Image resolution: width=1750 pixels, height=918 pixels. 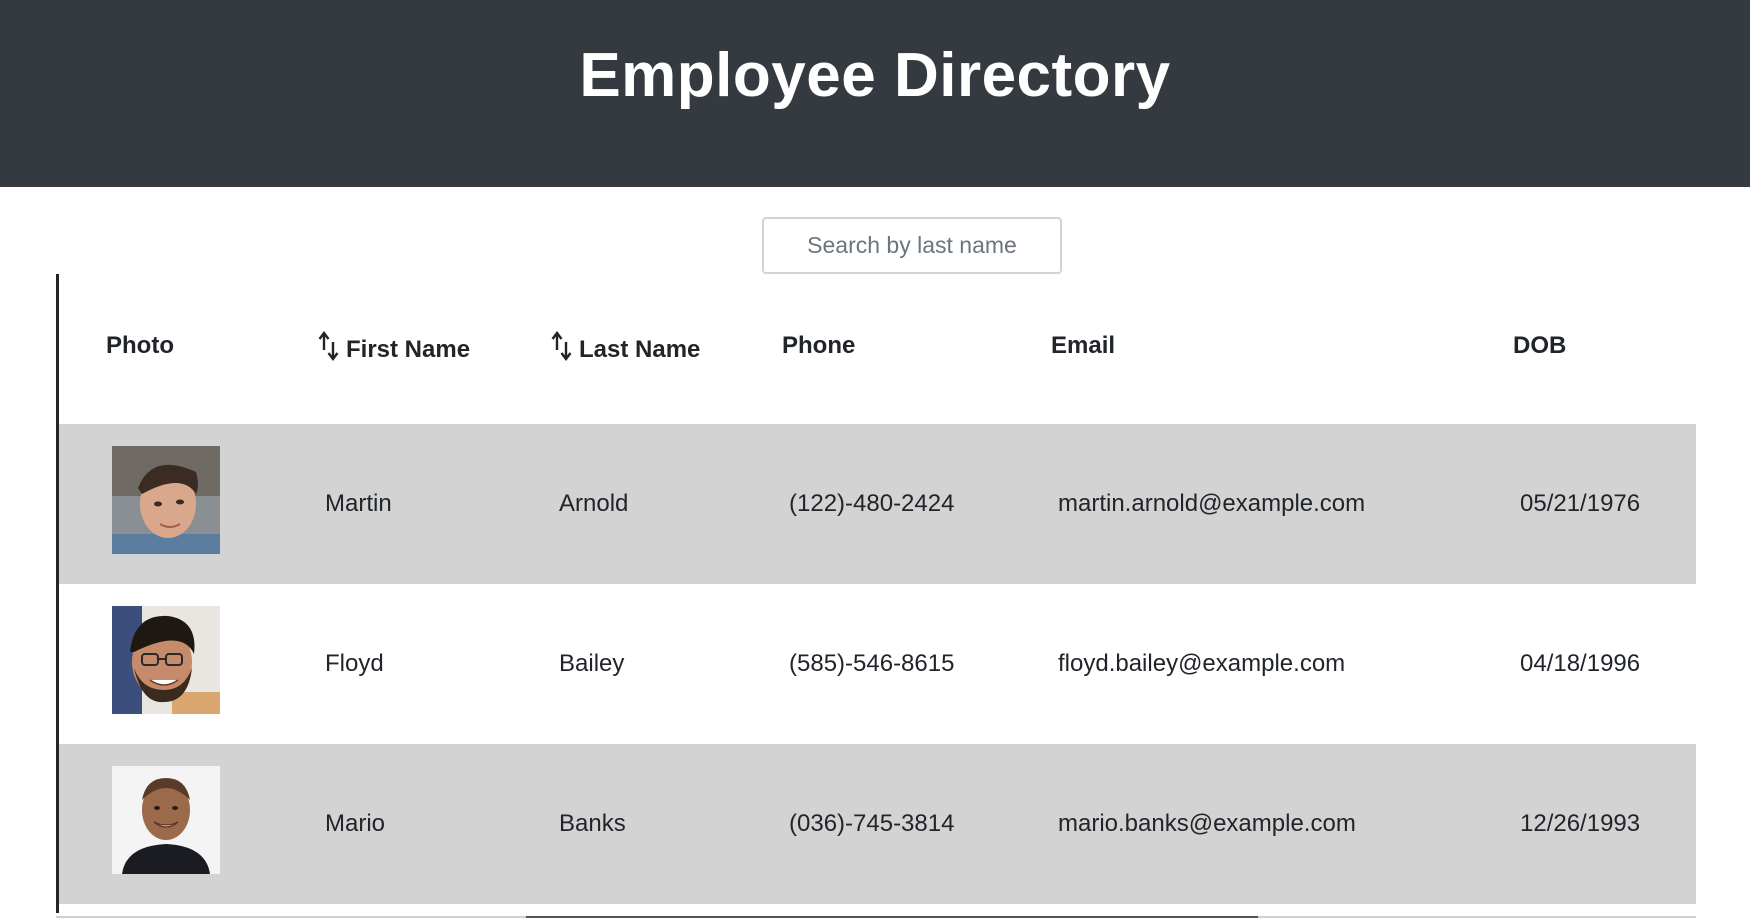 I want to click on column-header-phone: Phone, so click(x=818, y=346).